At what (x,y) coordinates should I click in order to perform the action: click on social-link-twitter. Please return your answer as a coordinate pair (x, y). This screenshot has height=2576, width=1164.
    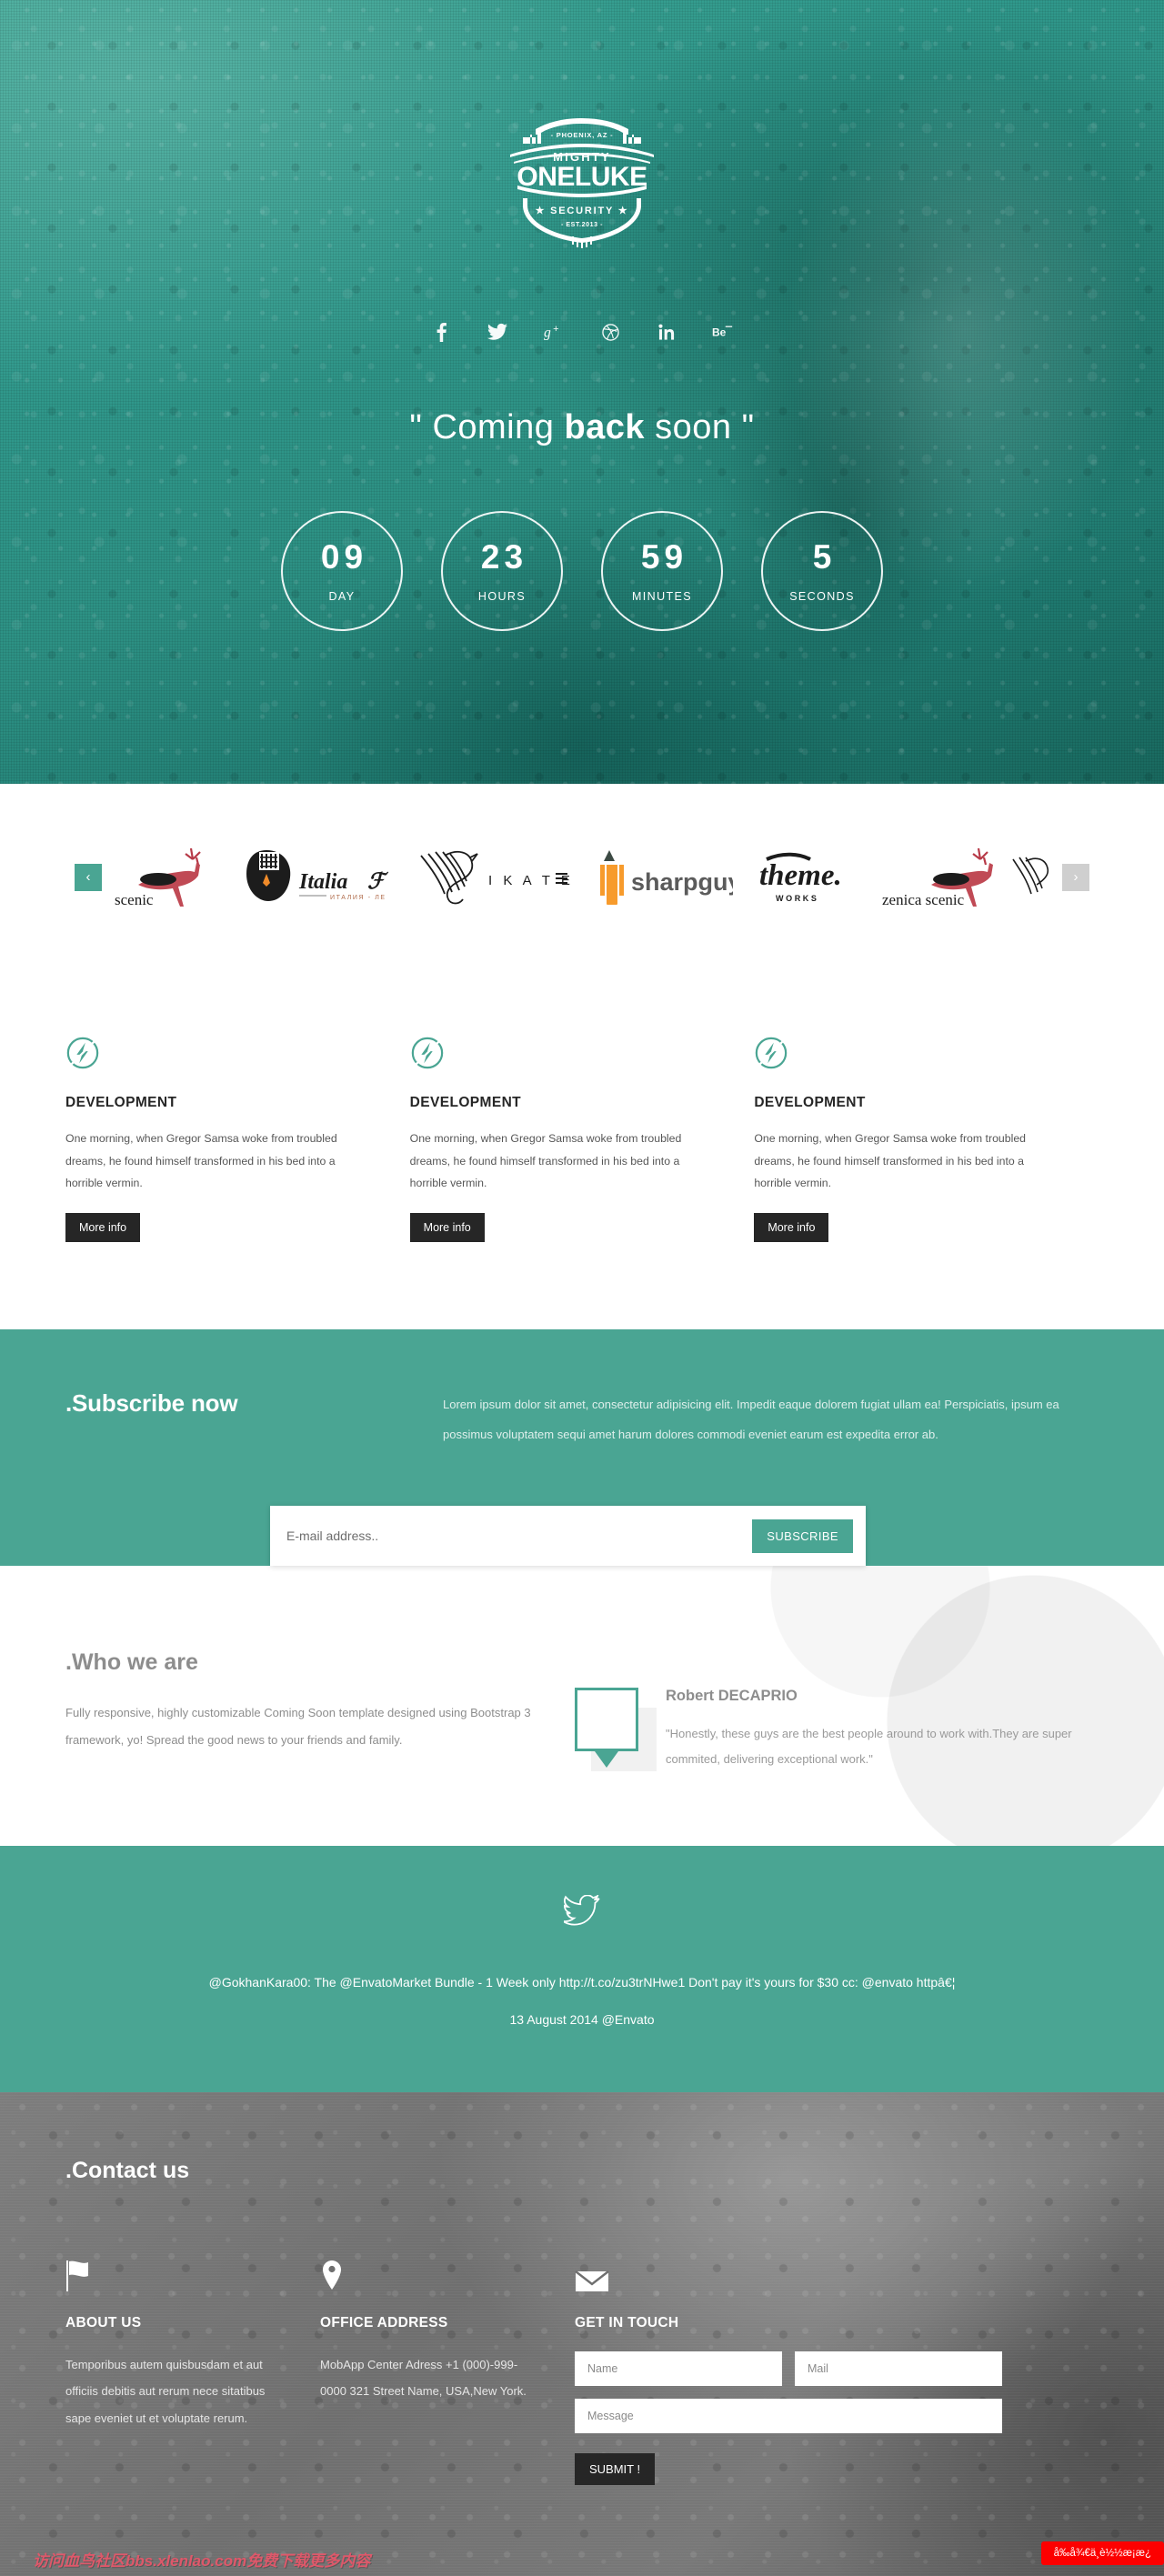
    Looking at the image, I should click on (497, 332).